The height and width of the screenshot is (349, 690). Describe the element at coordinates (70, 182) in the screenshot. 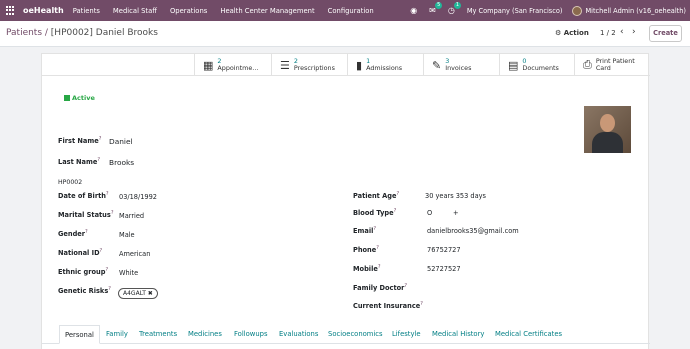

I see `patient-reference: HP0002` at that location.